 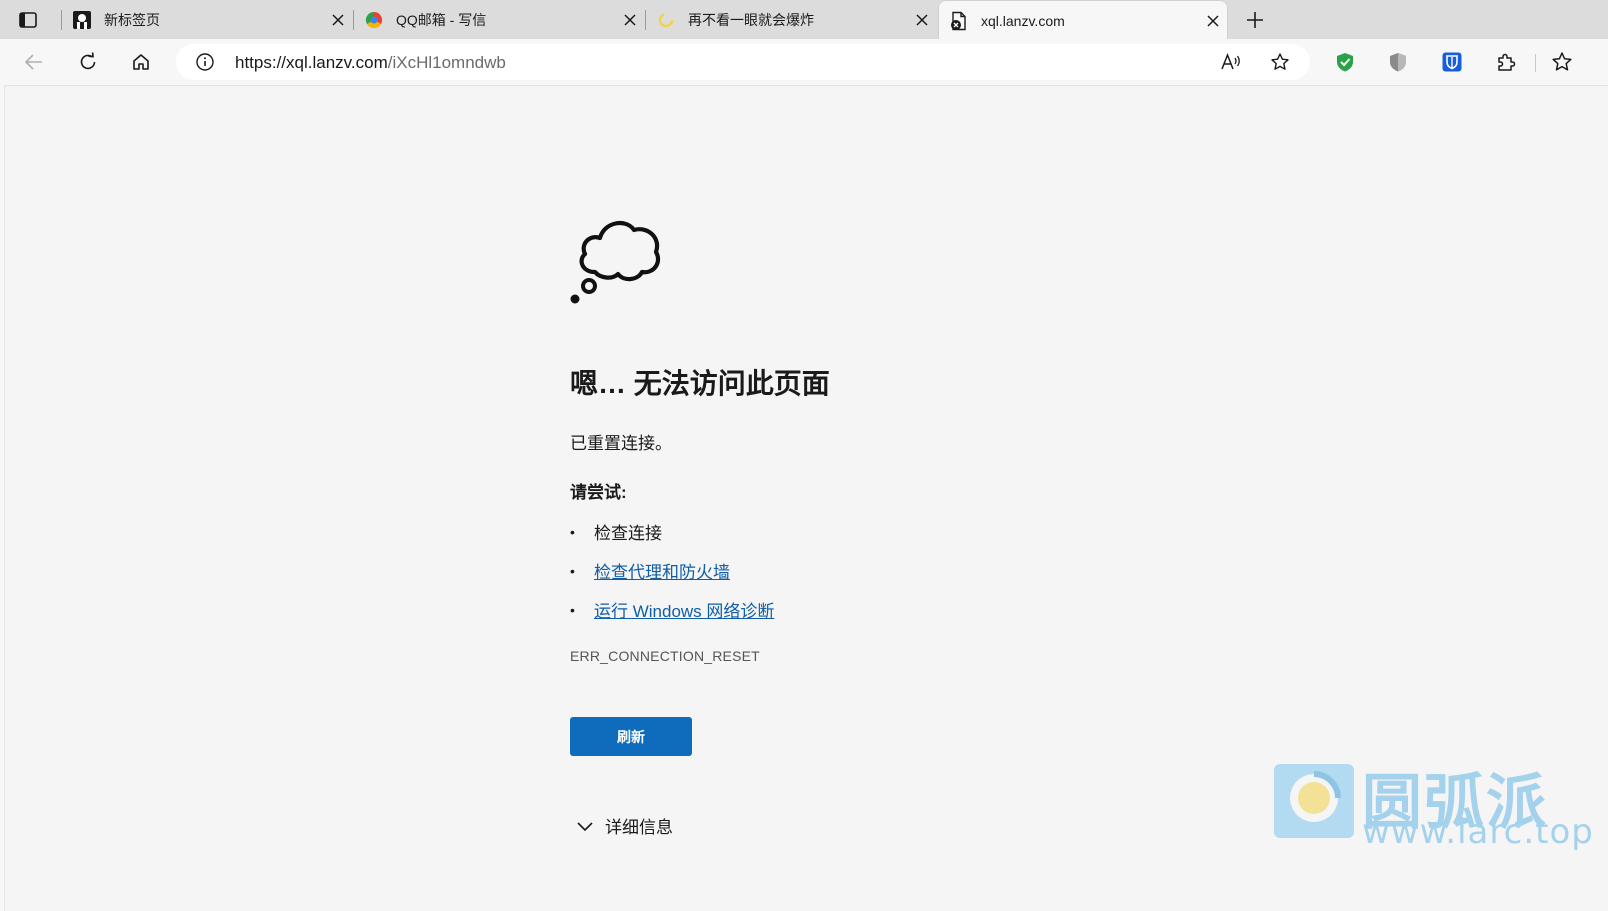 What do you see at coordinates (1478, 832) in the screenshot?
I see `watermark-url: www.iarc.top` at bounding box center [1478, 832].